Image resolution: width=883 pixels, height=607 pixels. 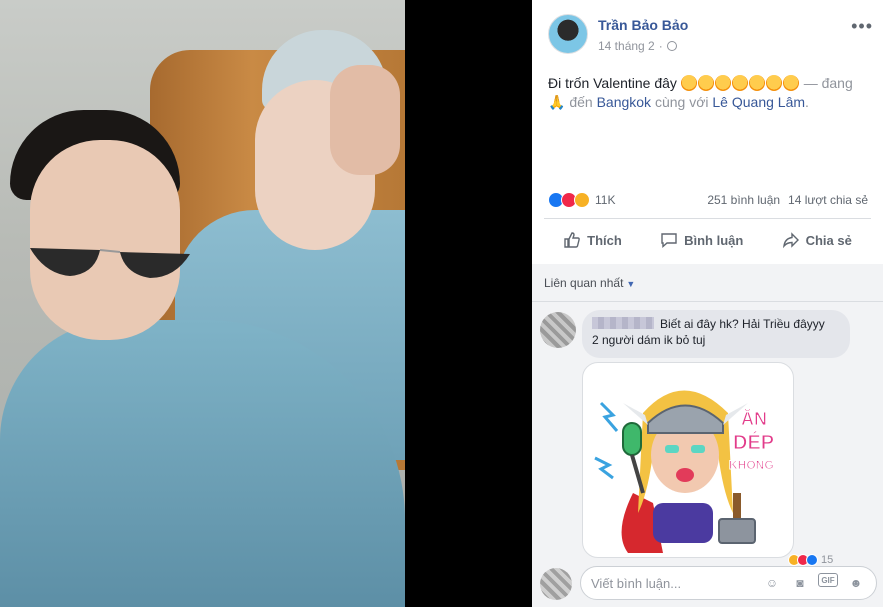 What do you see at coordinates (365, 120) in the screenshot?
I see `photo-hand` at bounding box center [365, 120].